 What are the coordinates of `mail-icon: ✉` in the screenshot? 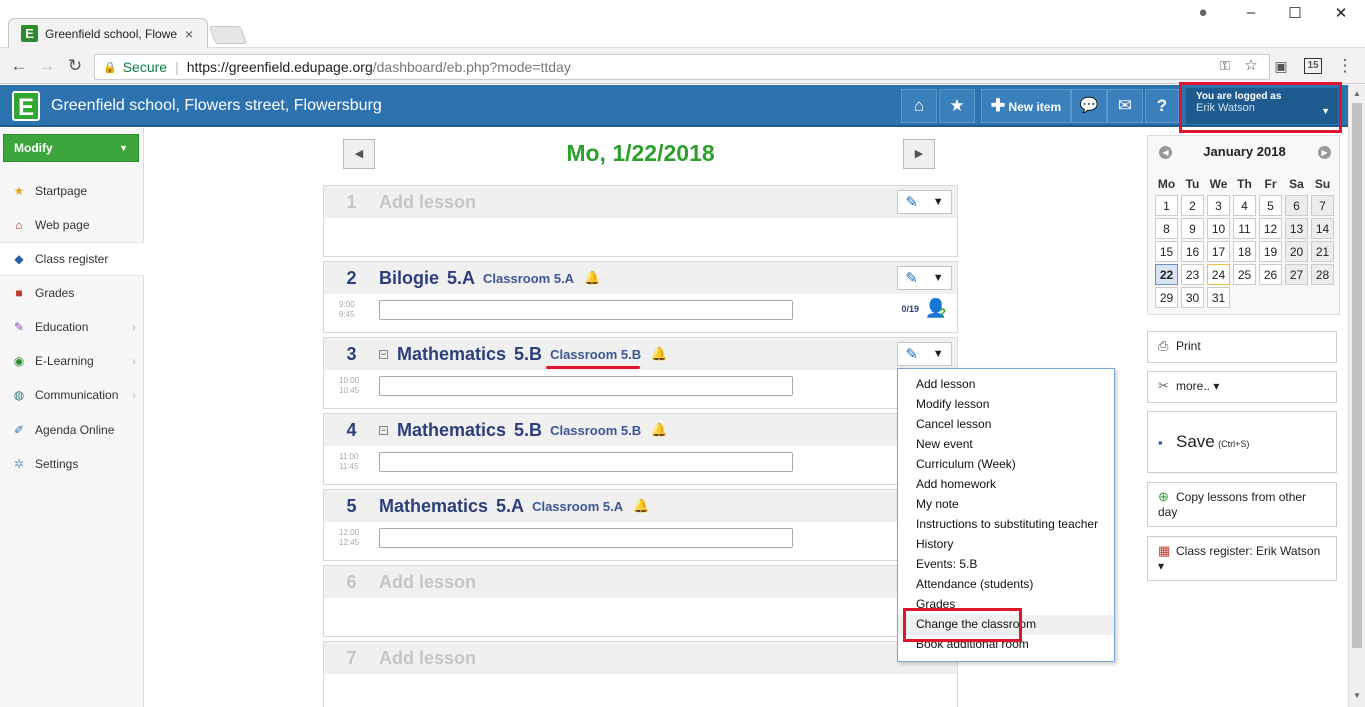 It's located at (1125, 106).